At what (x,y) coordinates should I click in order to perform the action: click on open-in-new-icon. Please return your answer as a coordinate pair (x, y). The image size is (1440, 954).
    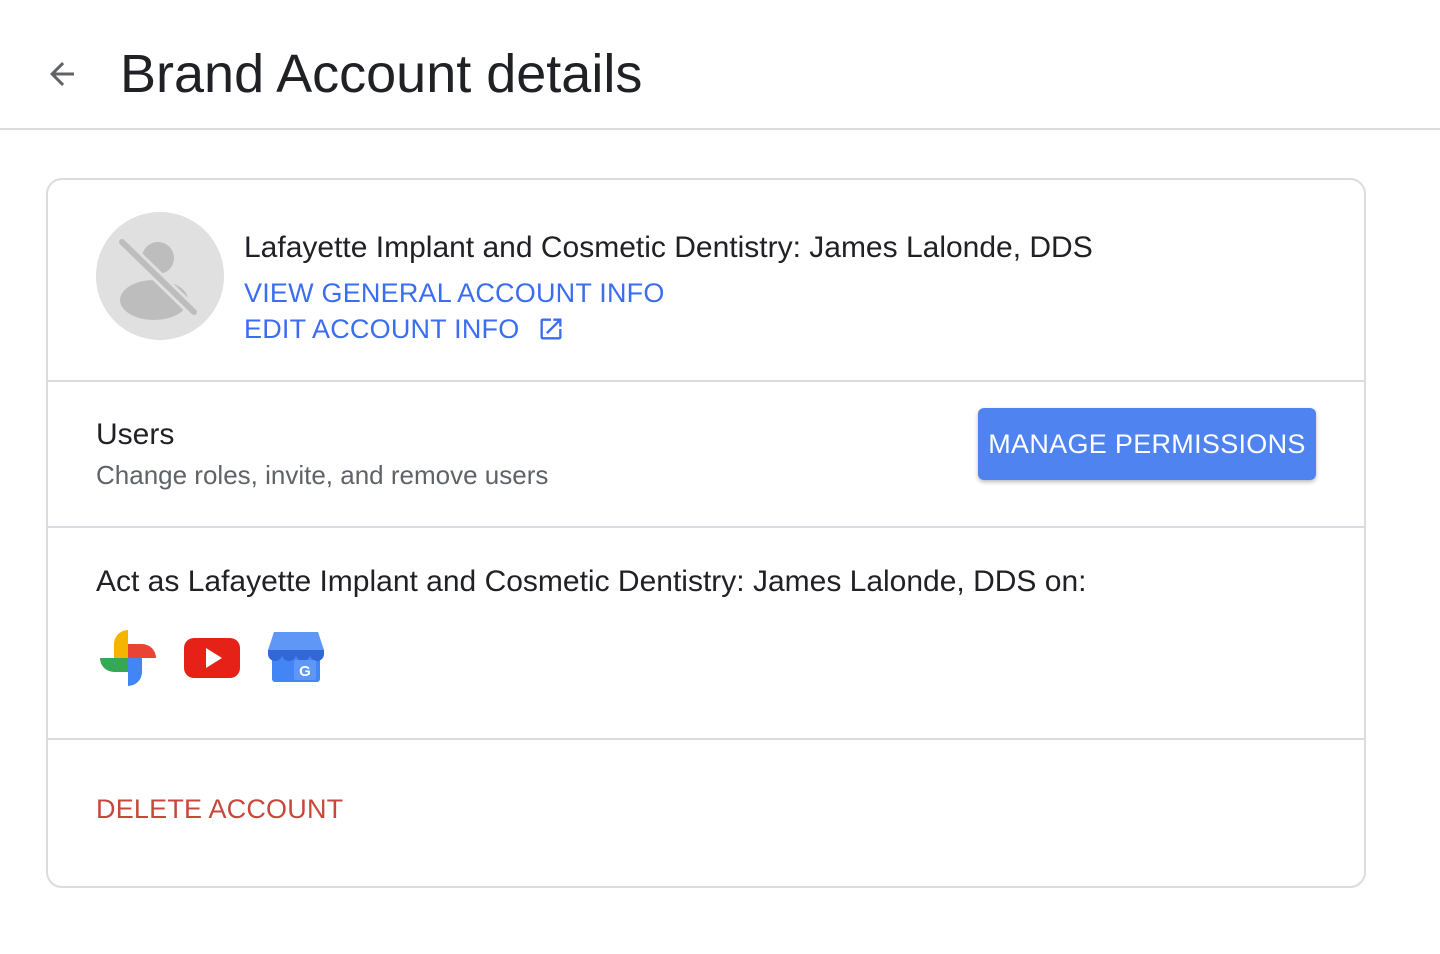
    Looking at the image, I should click on (551, 329).